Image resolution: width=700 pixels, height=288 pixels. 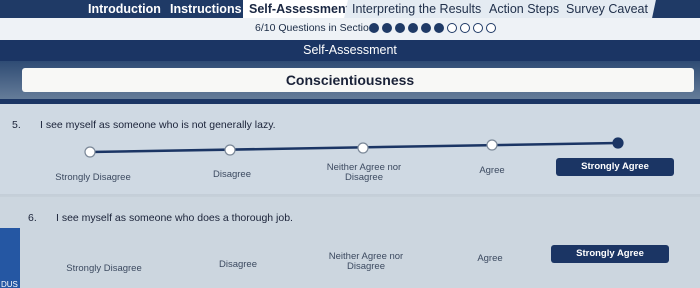 What do you see at coordinates (354, 147) in the screenshot?
I see `likert-track` at bounding box center [354, 147].